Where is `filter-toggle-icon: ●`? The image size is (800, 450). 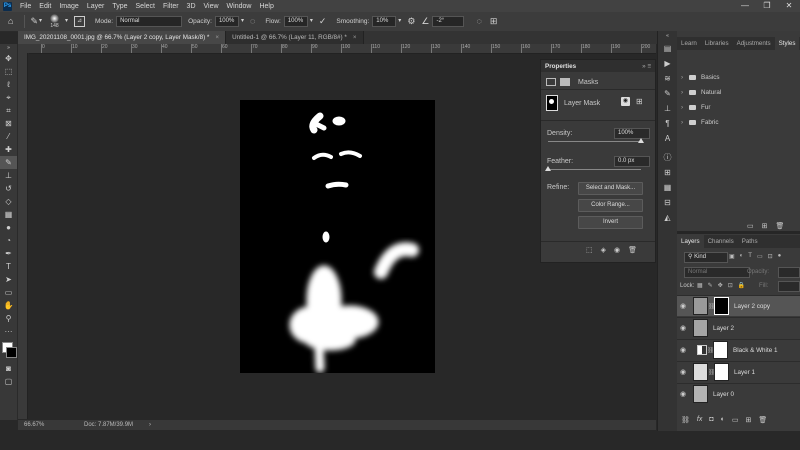
filter-toggle-icon: ● is located at coordinates (780, 256).